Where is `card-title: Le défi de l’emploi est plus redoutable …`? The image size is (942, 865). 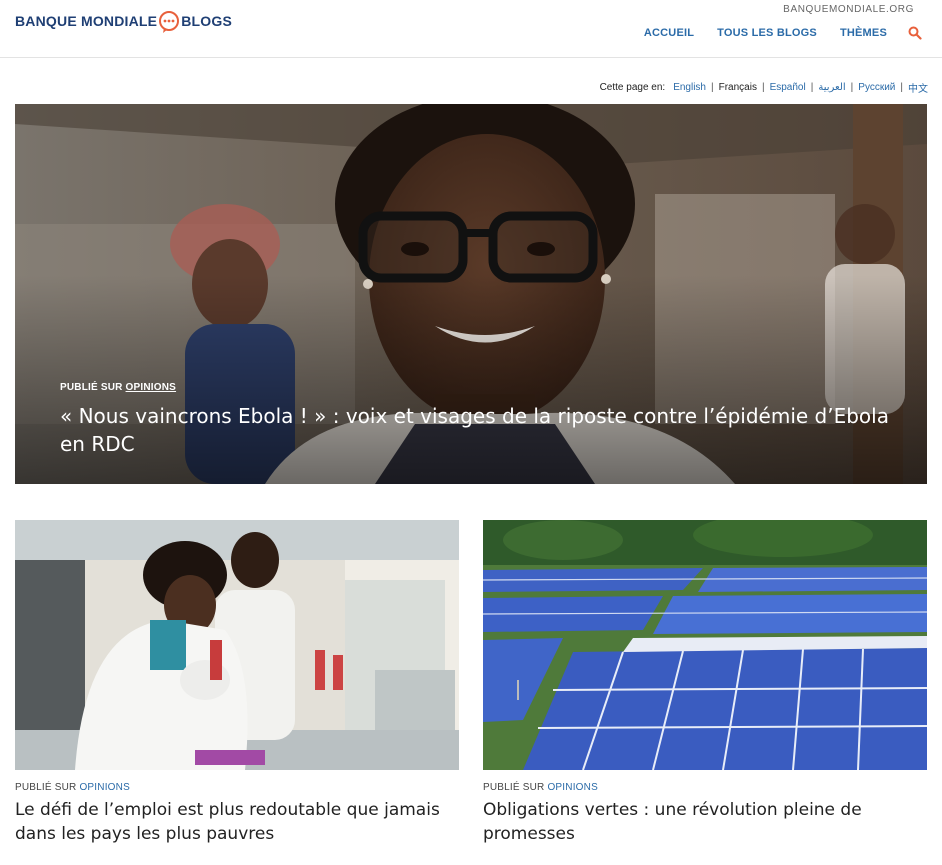 card-title: Le défi de l’emploi est plus redoutable … is located at coordinates (237, 822).